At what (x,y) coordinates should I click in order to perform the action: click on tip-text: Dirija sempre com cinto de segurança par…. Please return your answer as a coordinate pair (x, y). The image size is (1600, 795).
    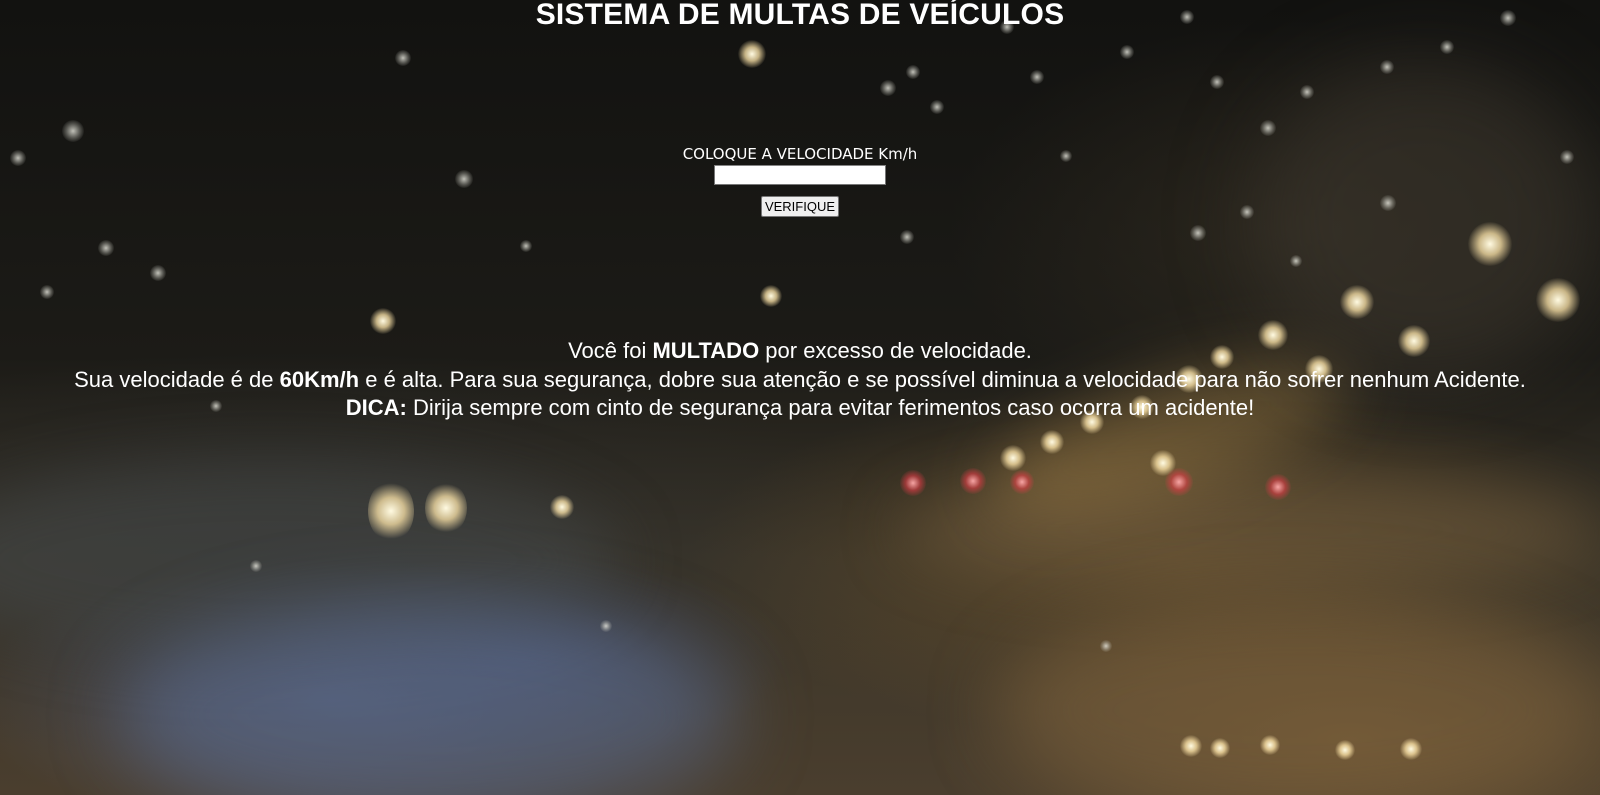
    Looking at the image, I should click on (830, 407).